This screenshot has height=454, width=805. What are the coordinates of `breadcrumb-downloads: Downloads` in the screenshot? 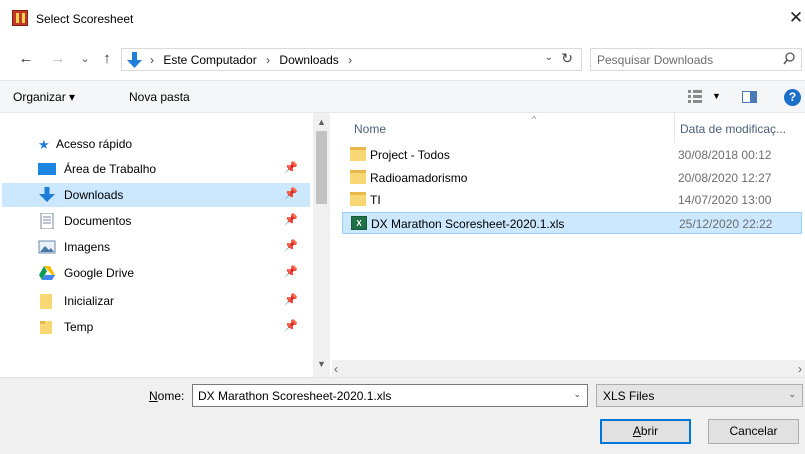 It's located at (308, 60).